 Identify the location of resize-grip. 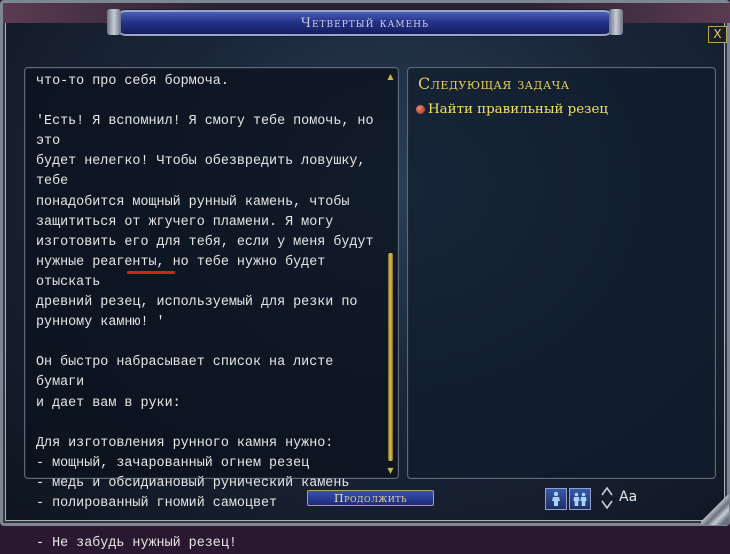
(715, 510).